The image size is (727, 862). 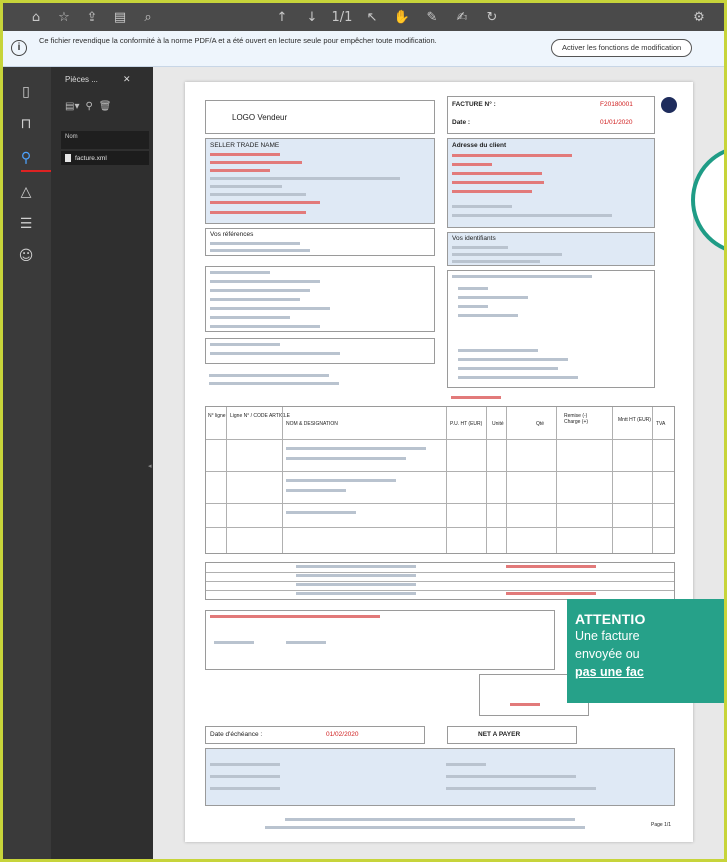 What do you see at coordinates (19, 48) in the screenshot?
I see `info-icon: i` at bounding box center [19, 48].